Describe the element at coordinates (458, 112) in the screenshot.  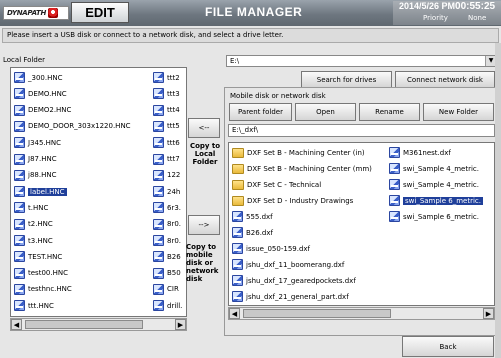
I see `new-folder-button: New Folder` at that location.